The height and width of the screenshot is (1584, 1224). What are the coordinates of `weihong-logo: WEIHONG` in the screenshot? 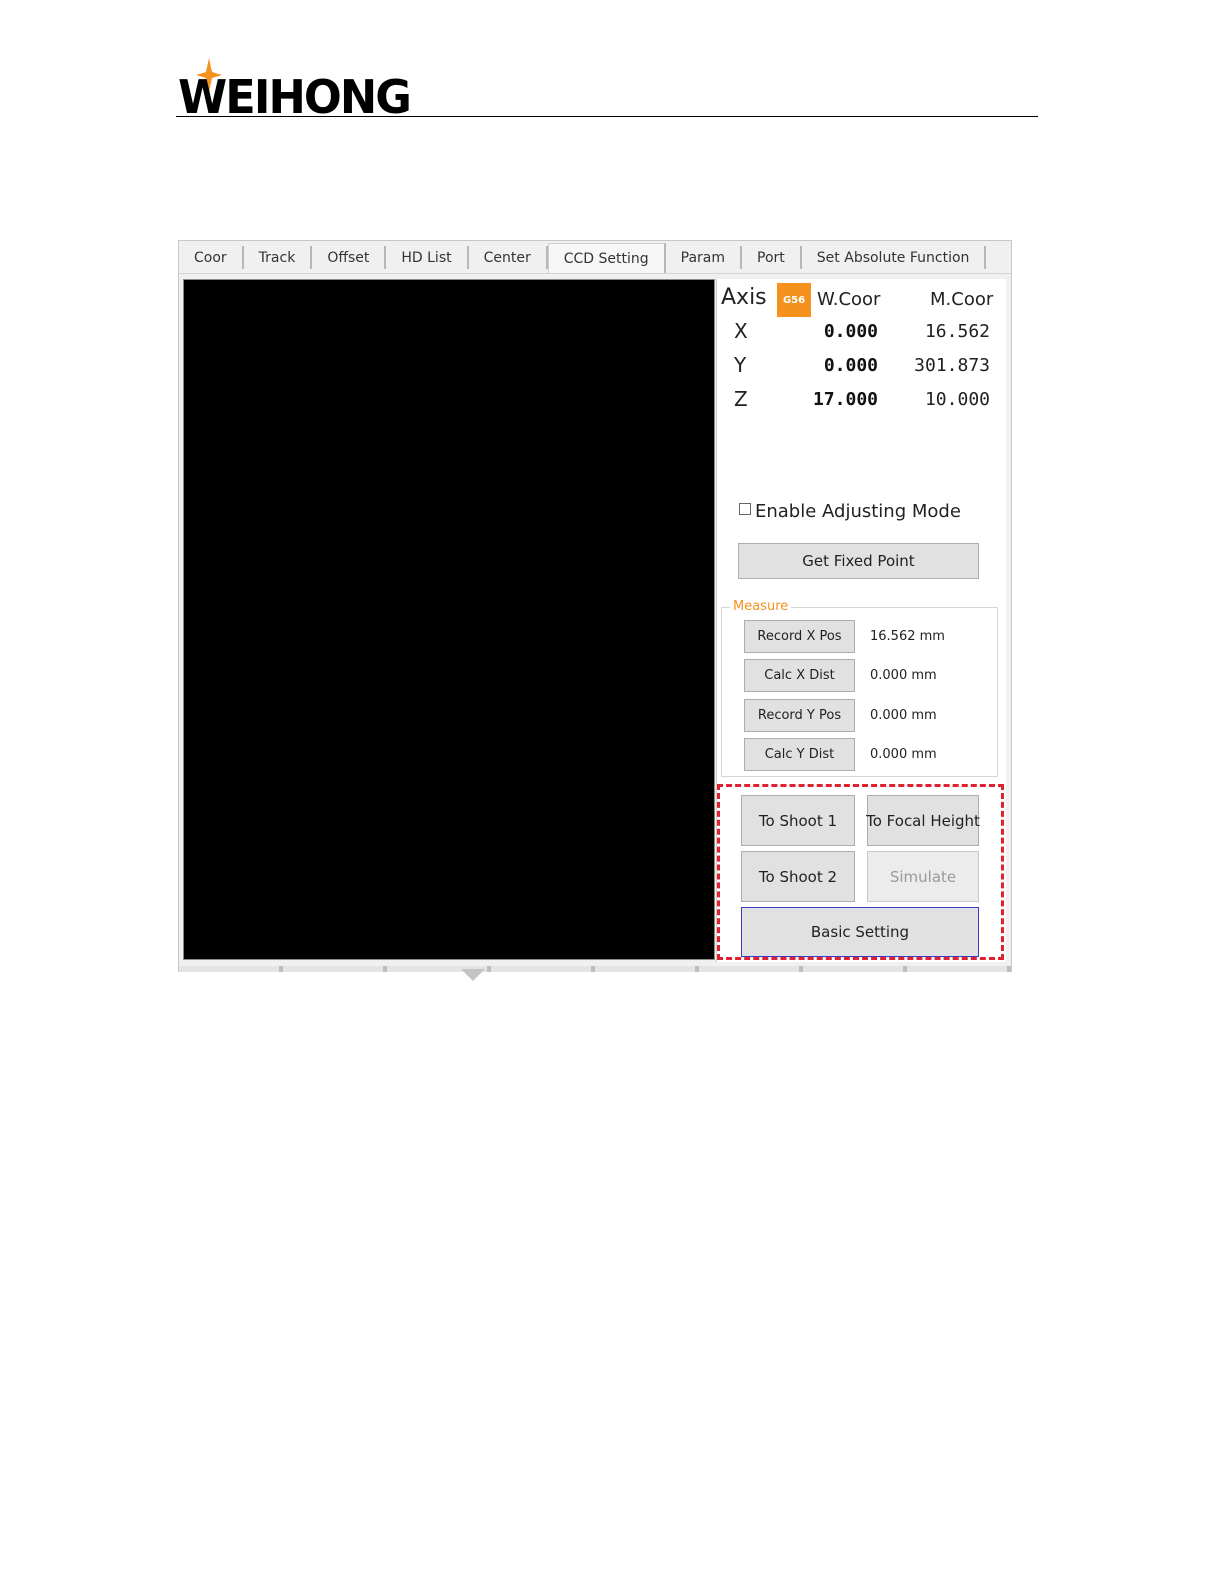 It's located at (303, 91).